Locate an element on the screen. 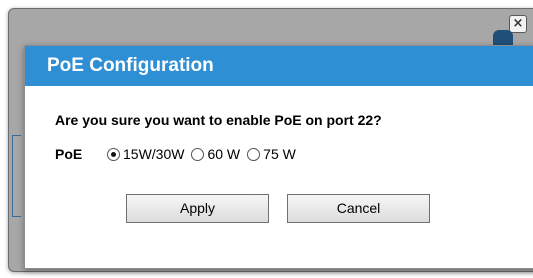 The image size is (533, 278). poe-option-row: PoE 15W/30W 60 W 75 W is located at coordinates (179, 154).